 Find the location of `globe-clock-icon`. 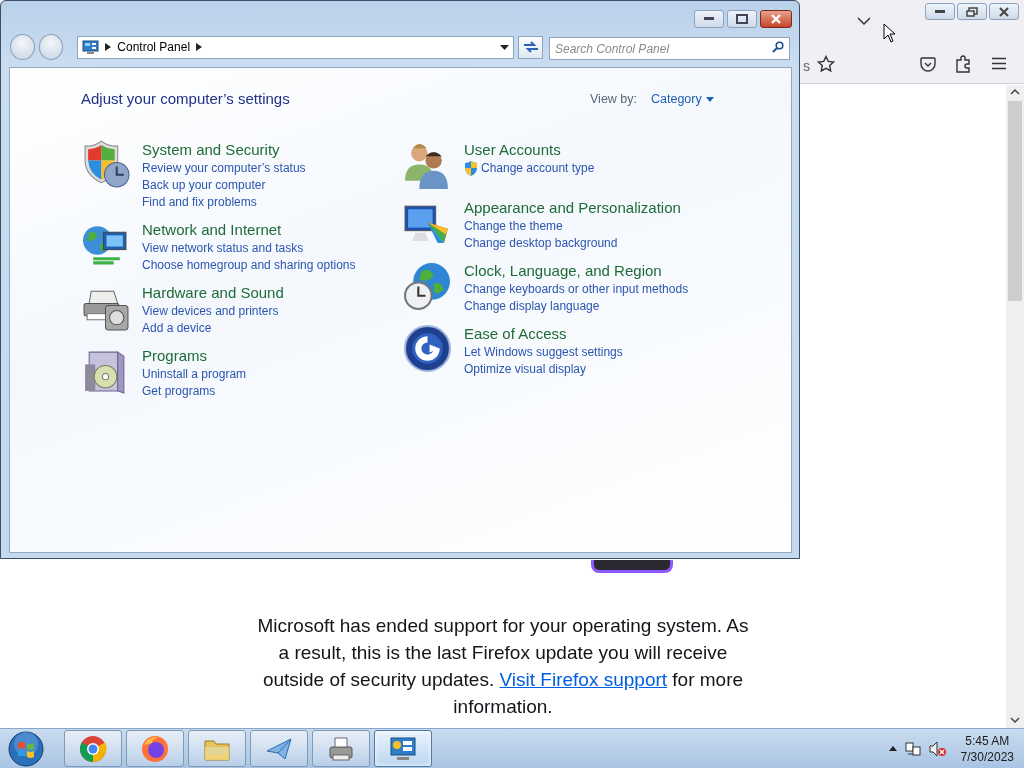

globe-clock-icon is located at coordinates (427, 285).